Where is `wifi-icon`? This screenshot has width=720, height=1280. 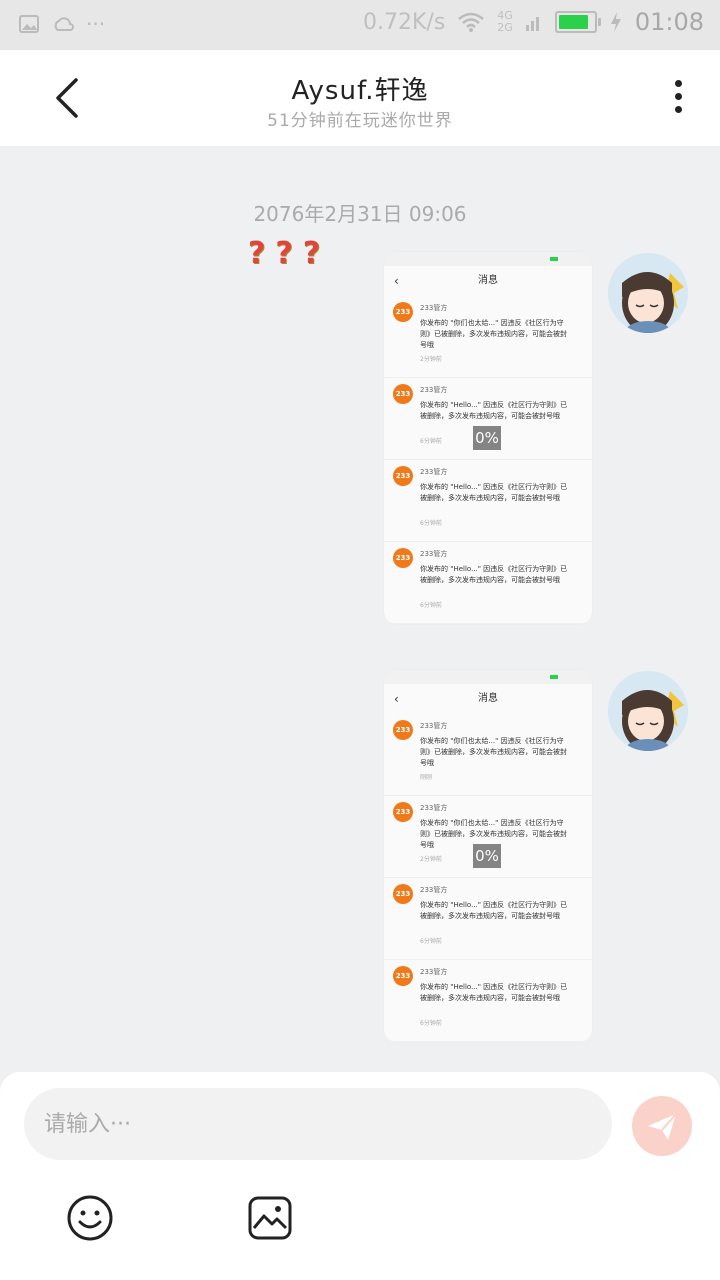
wifi-icon is located at coordinates (471, 22).